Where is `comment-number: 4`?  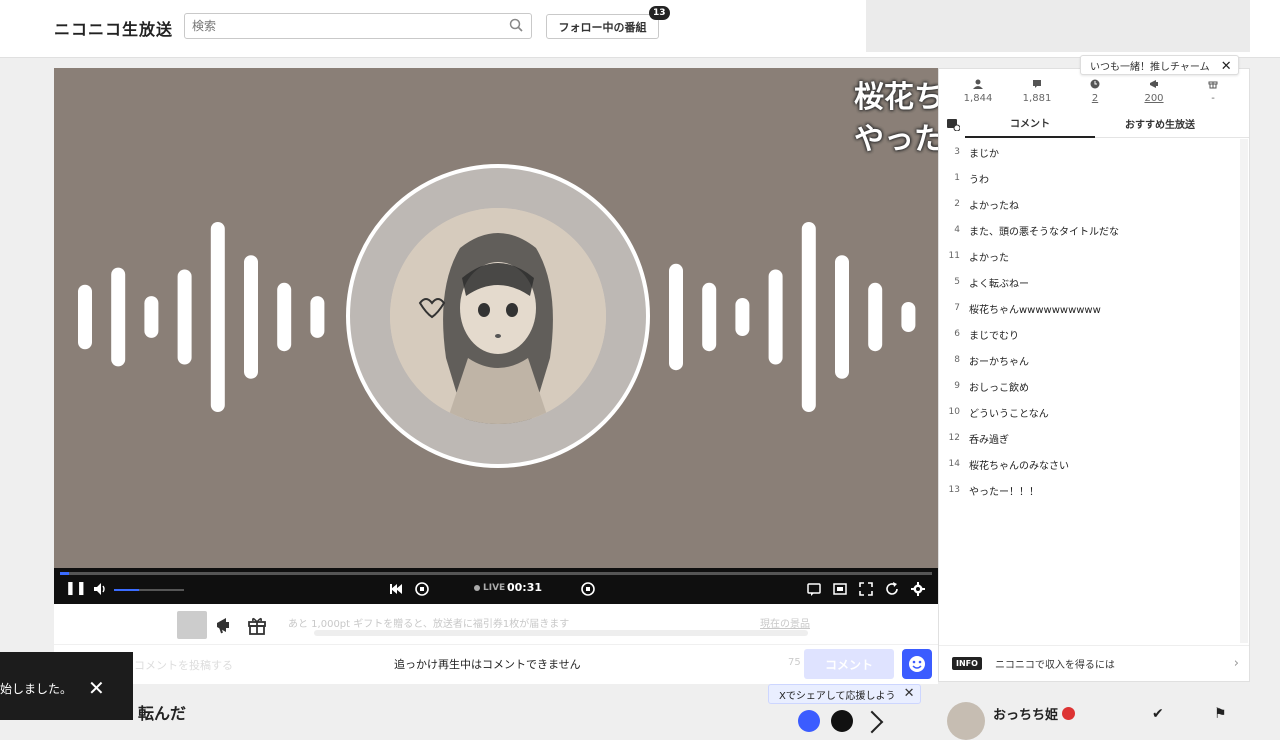
comment-number: 4 is located at coordinates (957, 230).